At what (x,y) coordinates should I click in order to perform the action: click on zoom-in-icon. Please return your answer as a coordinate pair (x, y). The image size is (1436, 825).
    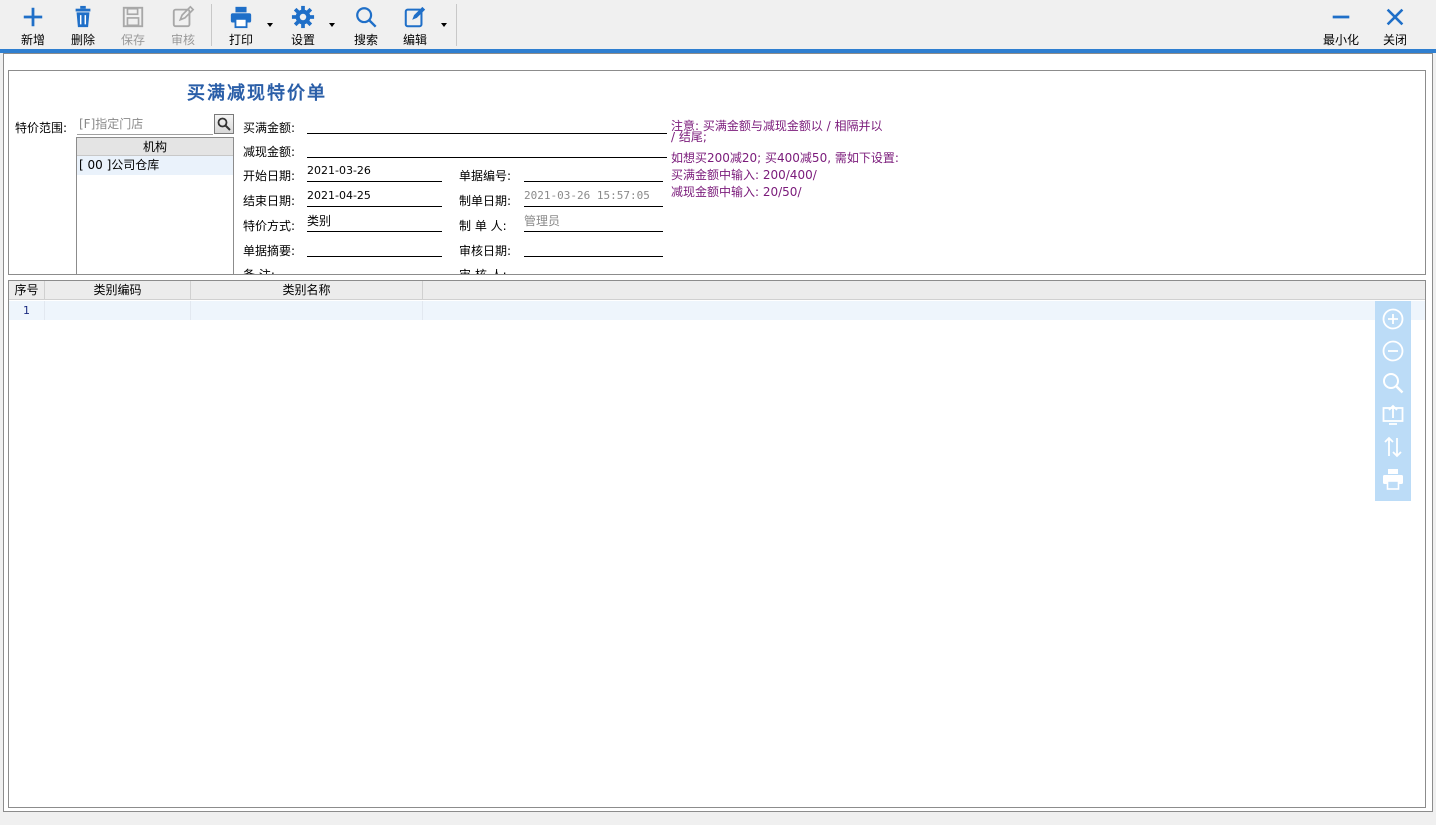
    Looking at the image, I should click on (1393, 319).